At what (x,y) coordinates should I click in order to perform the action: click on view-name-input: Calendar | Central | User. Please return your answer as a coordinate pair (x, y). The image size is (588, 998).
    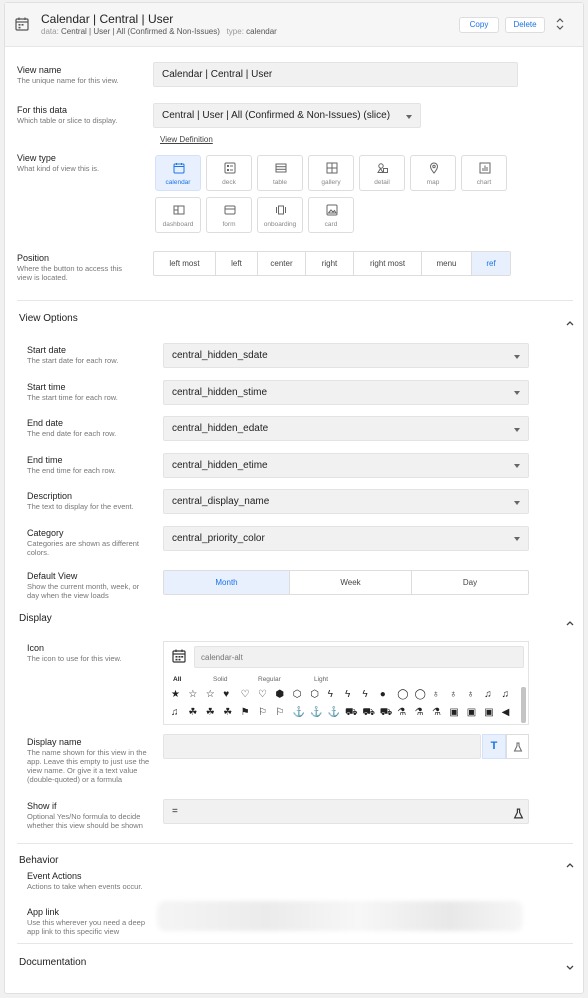
    Looking at the image, I should click on (335, 74).